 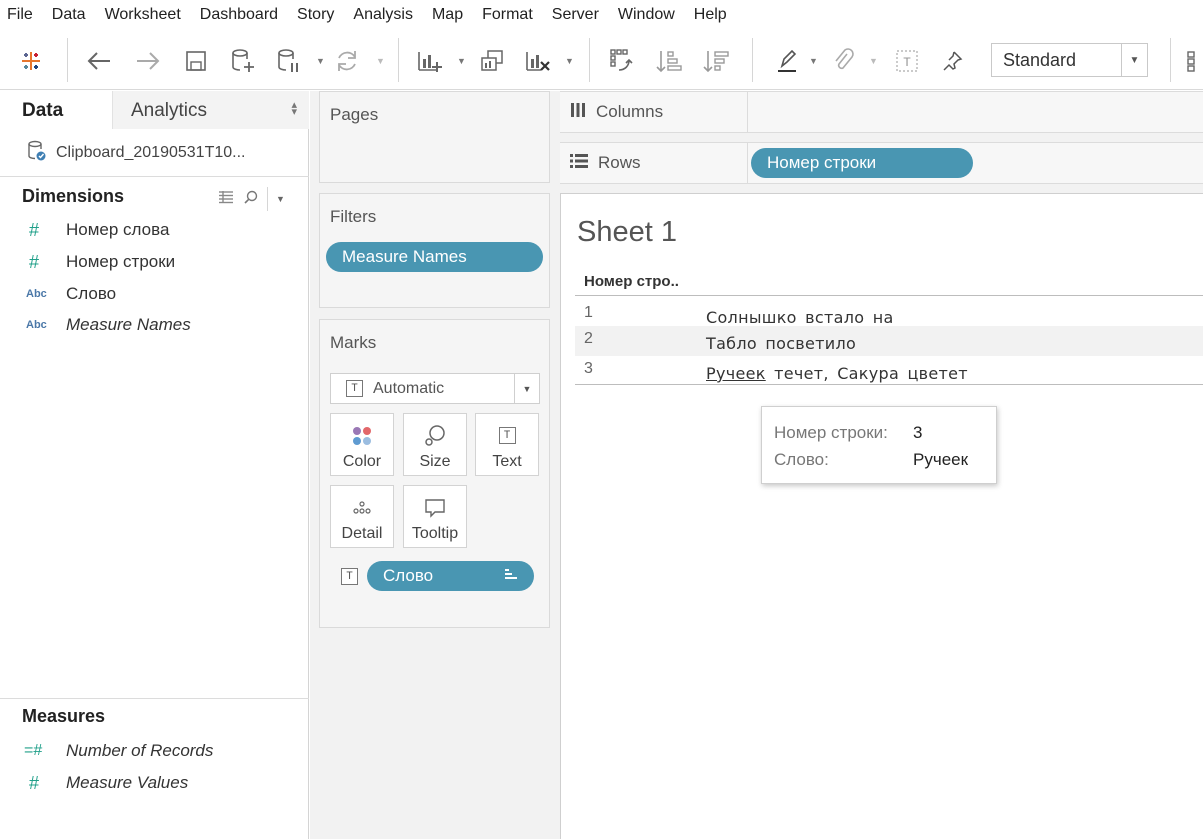 I want to click on rows-pill-label: Номер строки, so click(x=822, y=162).